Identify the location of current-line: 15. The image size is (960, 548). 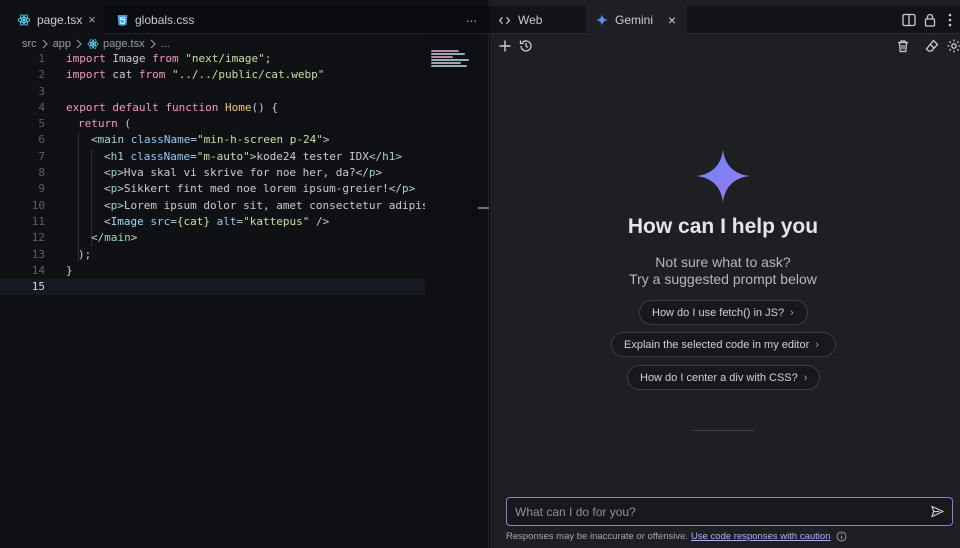
(212, 287).